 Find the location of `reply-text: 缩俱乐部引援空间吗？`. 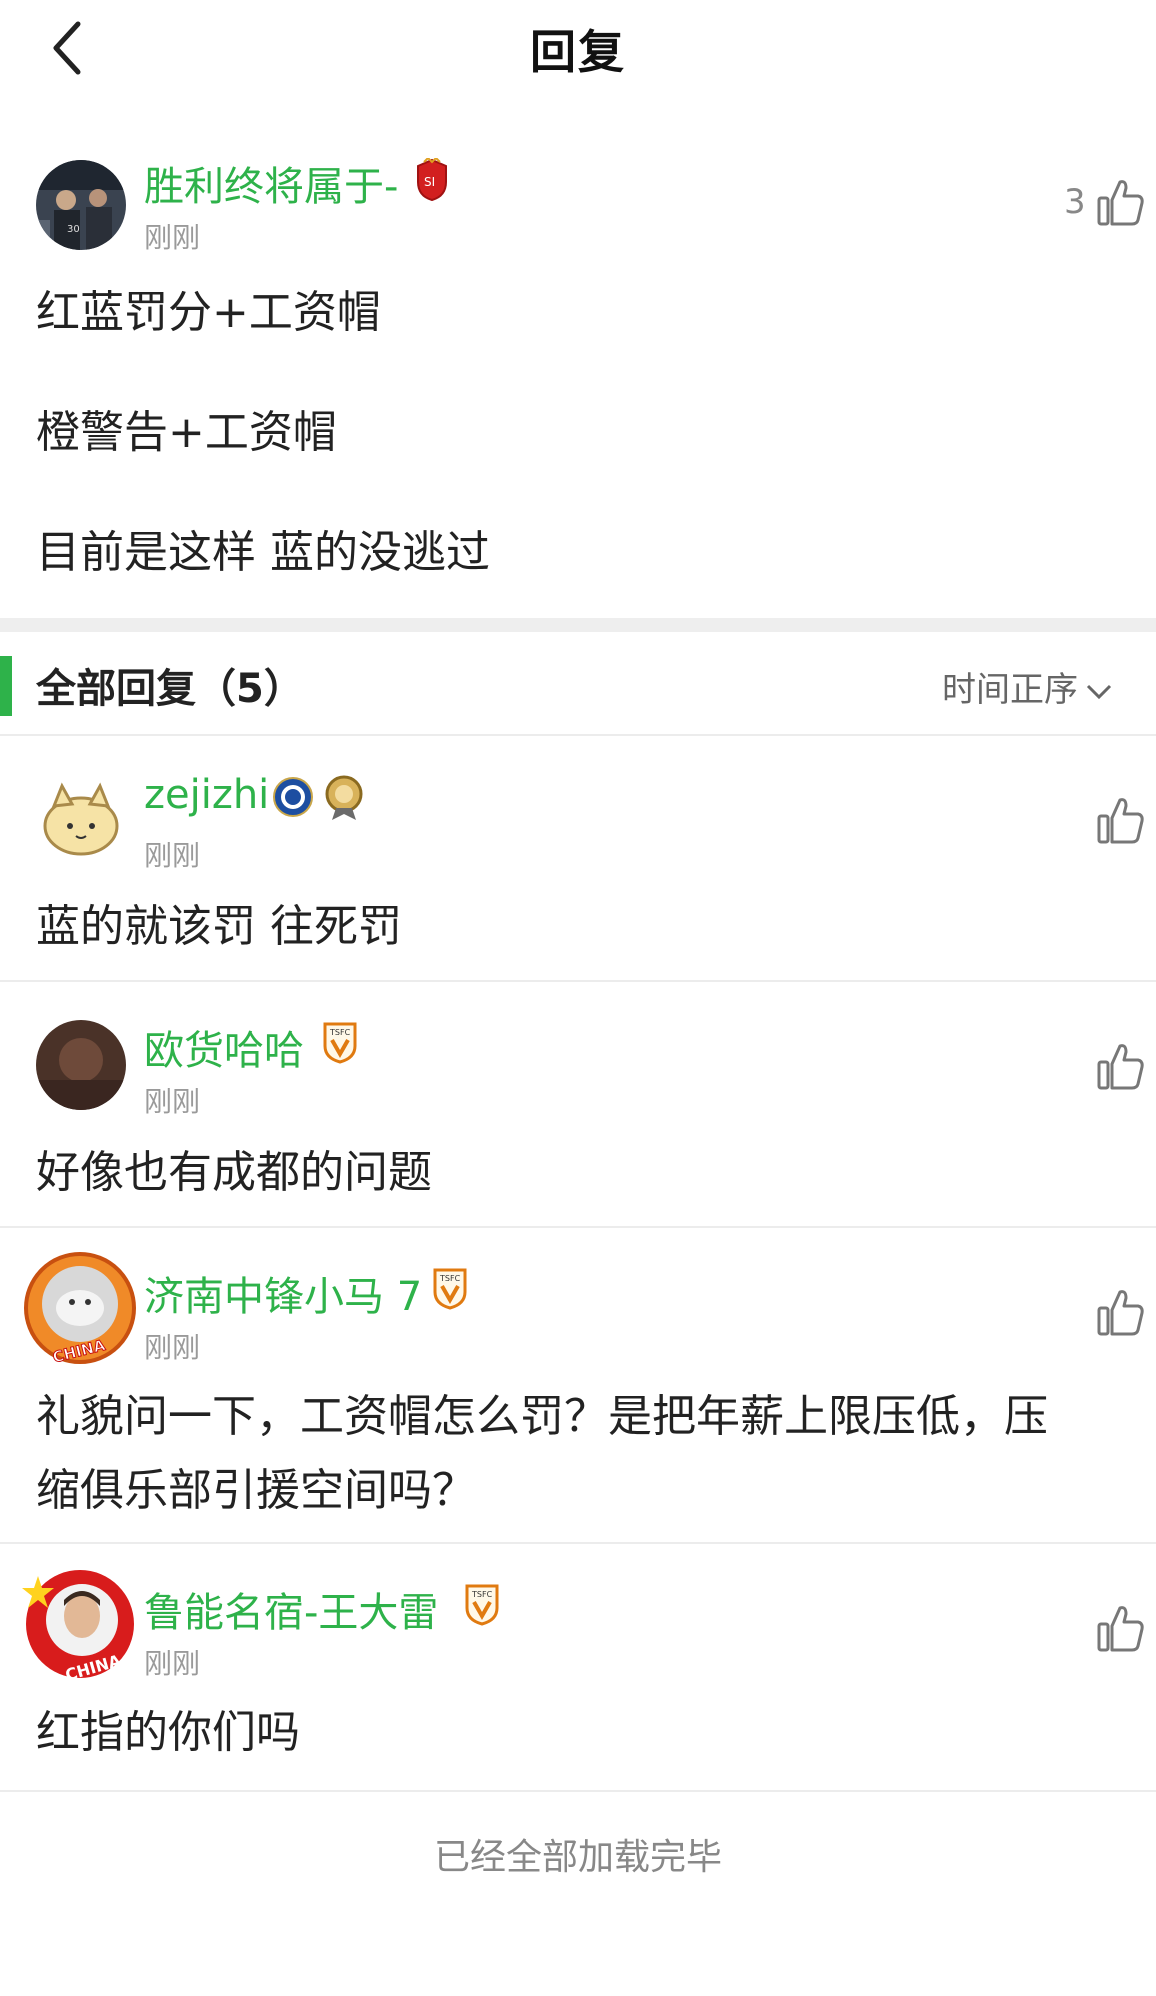

reply-text: 缩俱乐部引援空间吗？ is located at coordinates (256, 1490).